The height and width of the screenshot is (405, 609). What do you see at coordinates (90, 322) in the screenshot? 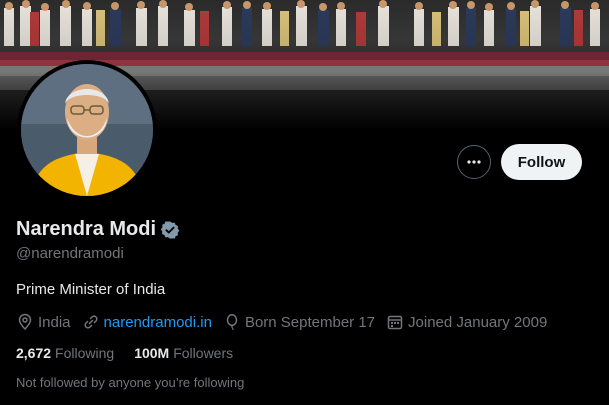
I see `link-icon` at bounding box center [90, 322].